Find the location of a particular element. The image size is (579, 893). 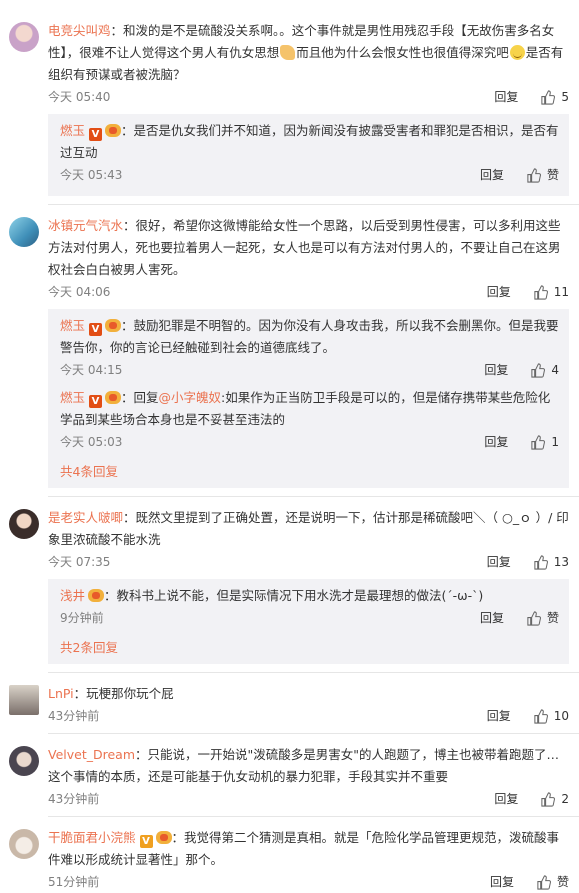

timestamp: 9分钟前 is located at coordinates (82, 618).